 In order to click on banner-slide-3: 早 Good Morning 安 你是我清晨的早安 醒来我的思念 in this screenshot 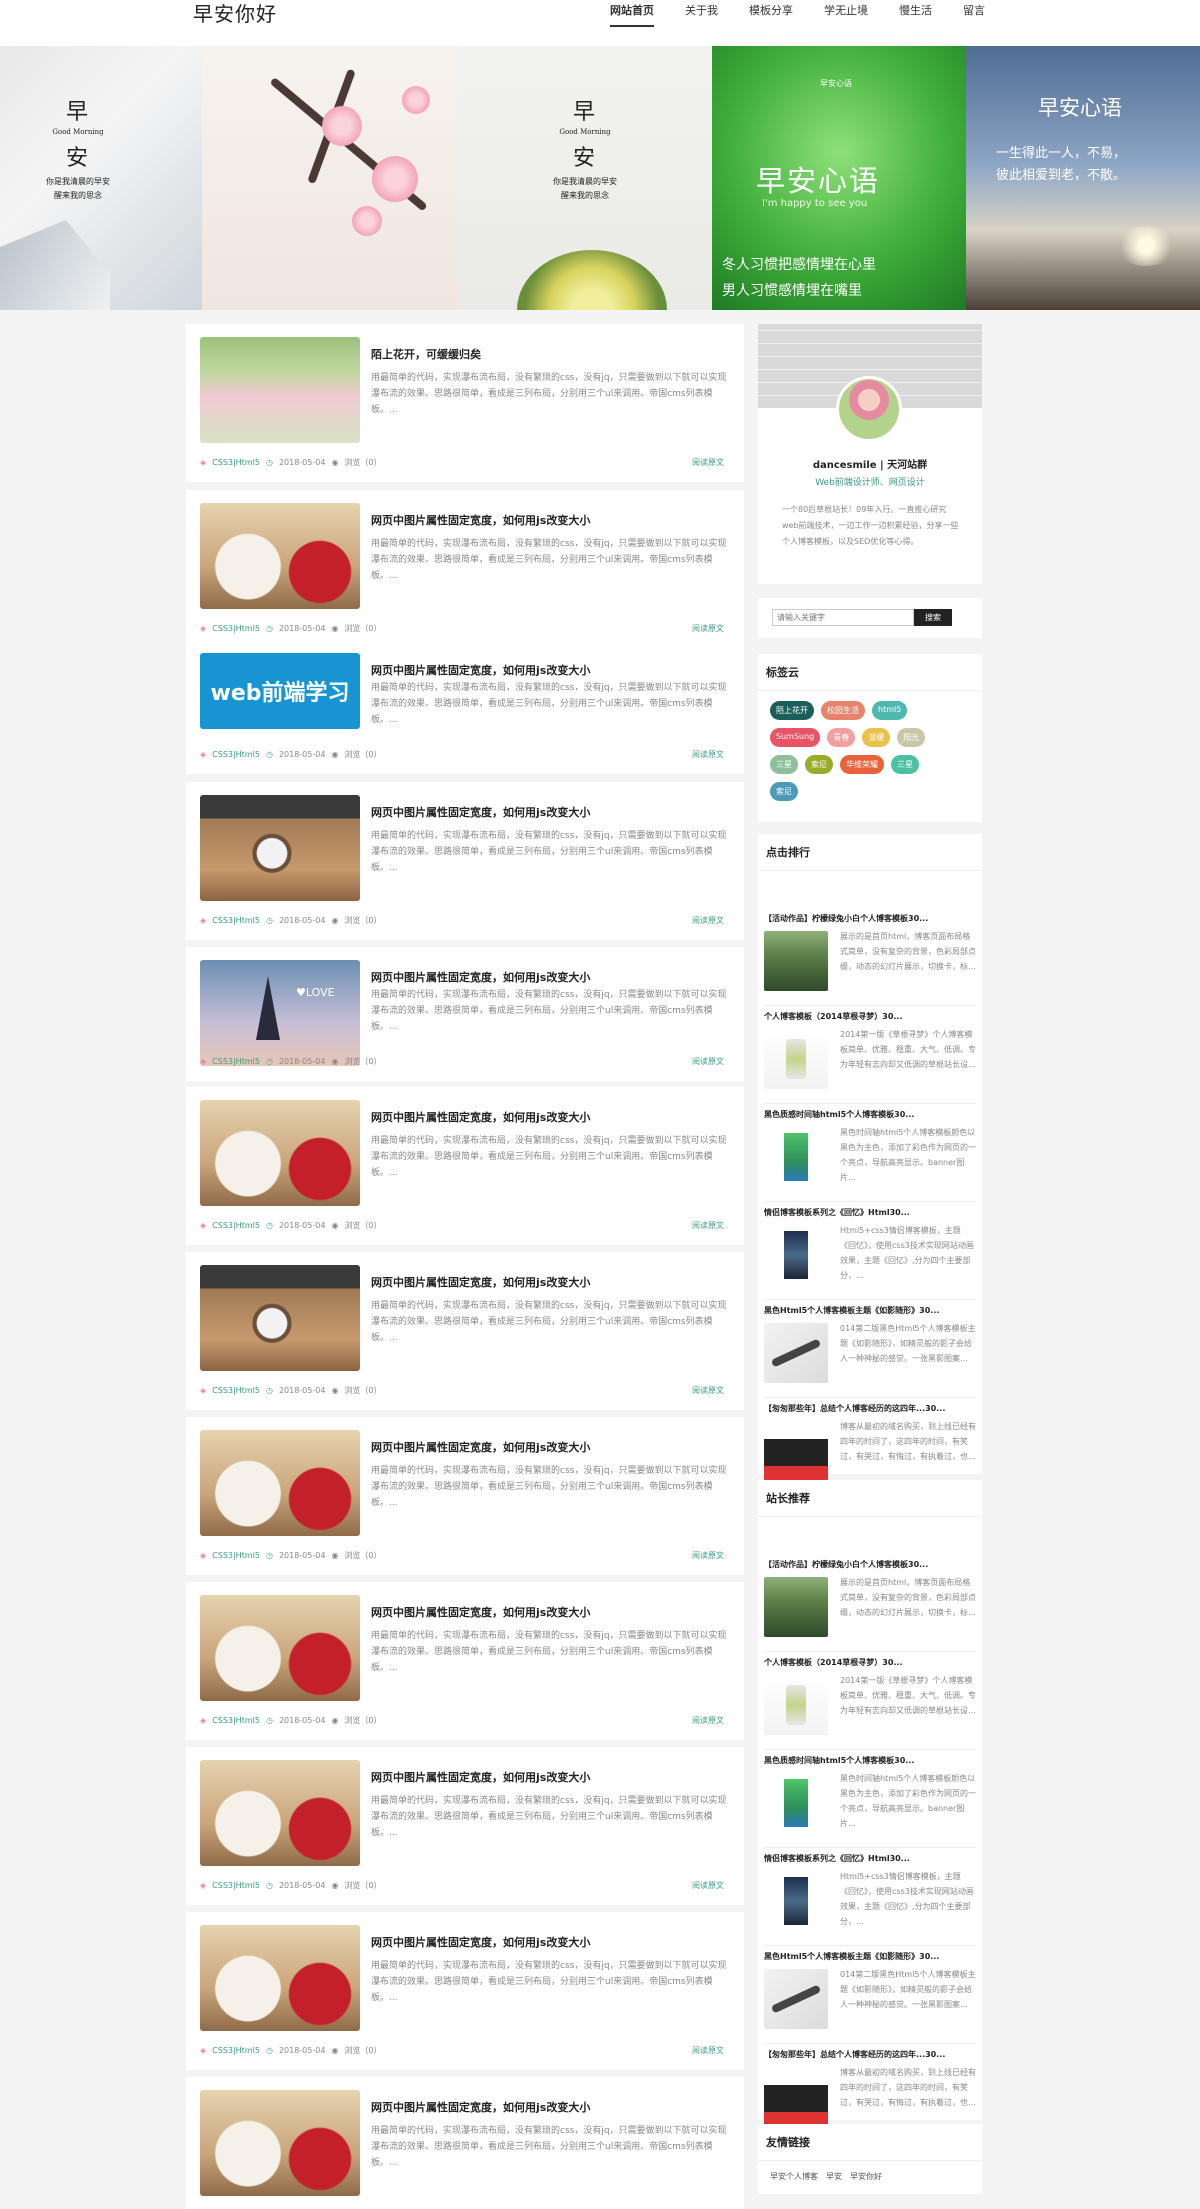, I will do `click(584, 178)`.